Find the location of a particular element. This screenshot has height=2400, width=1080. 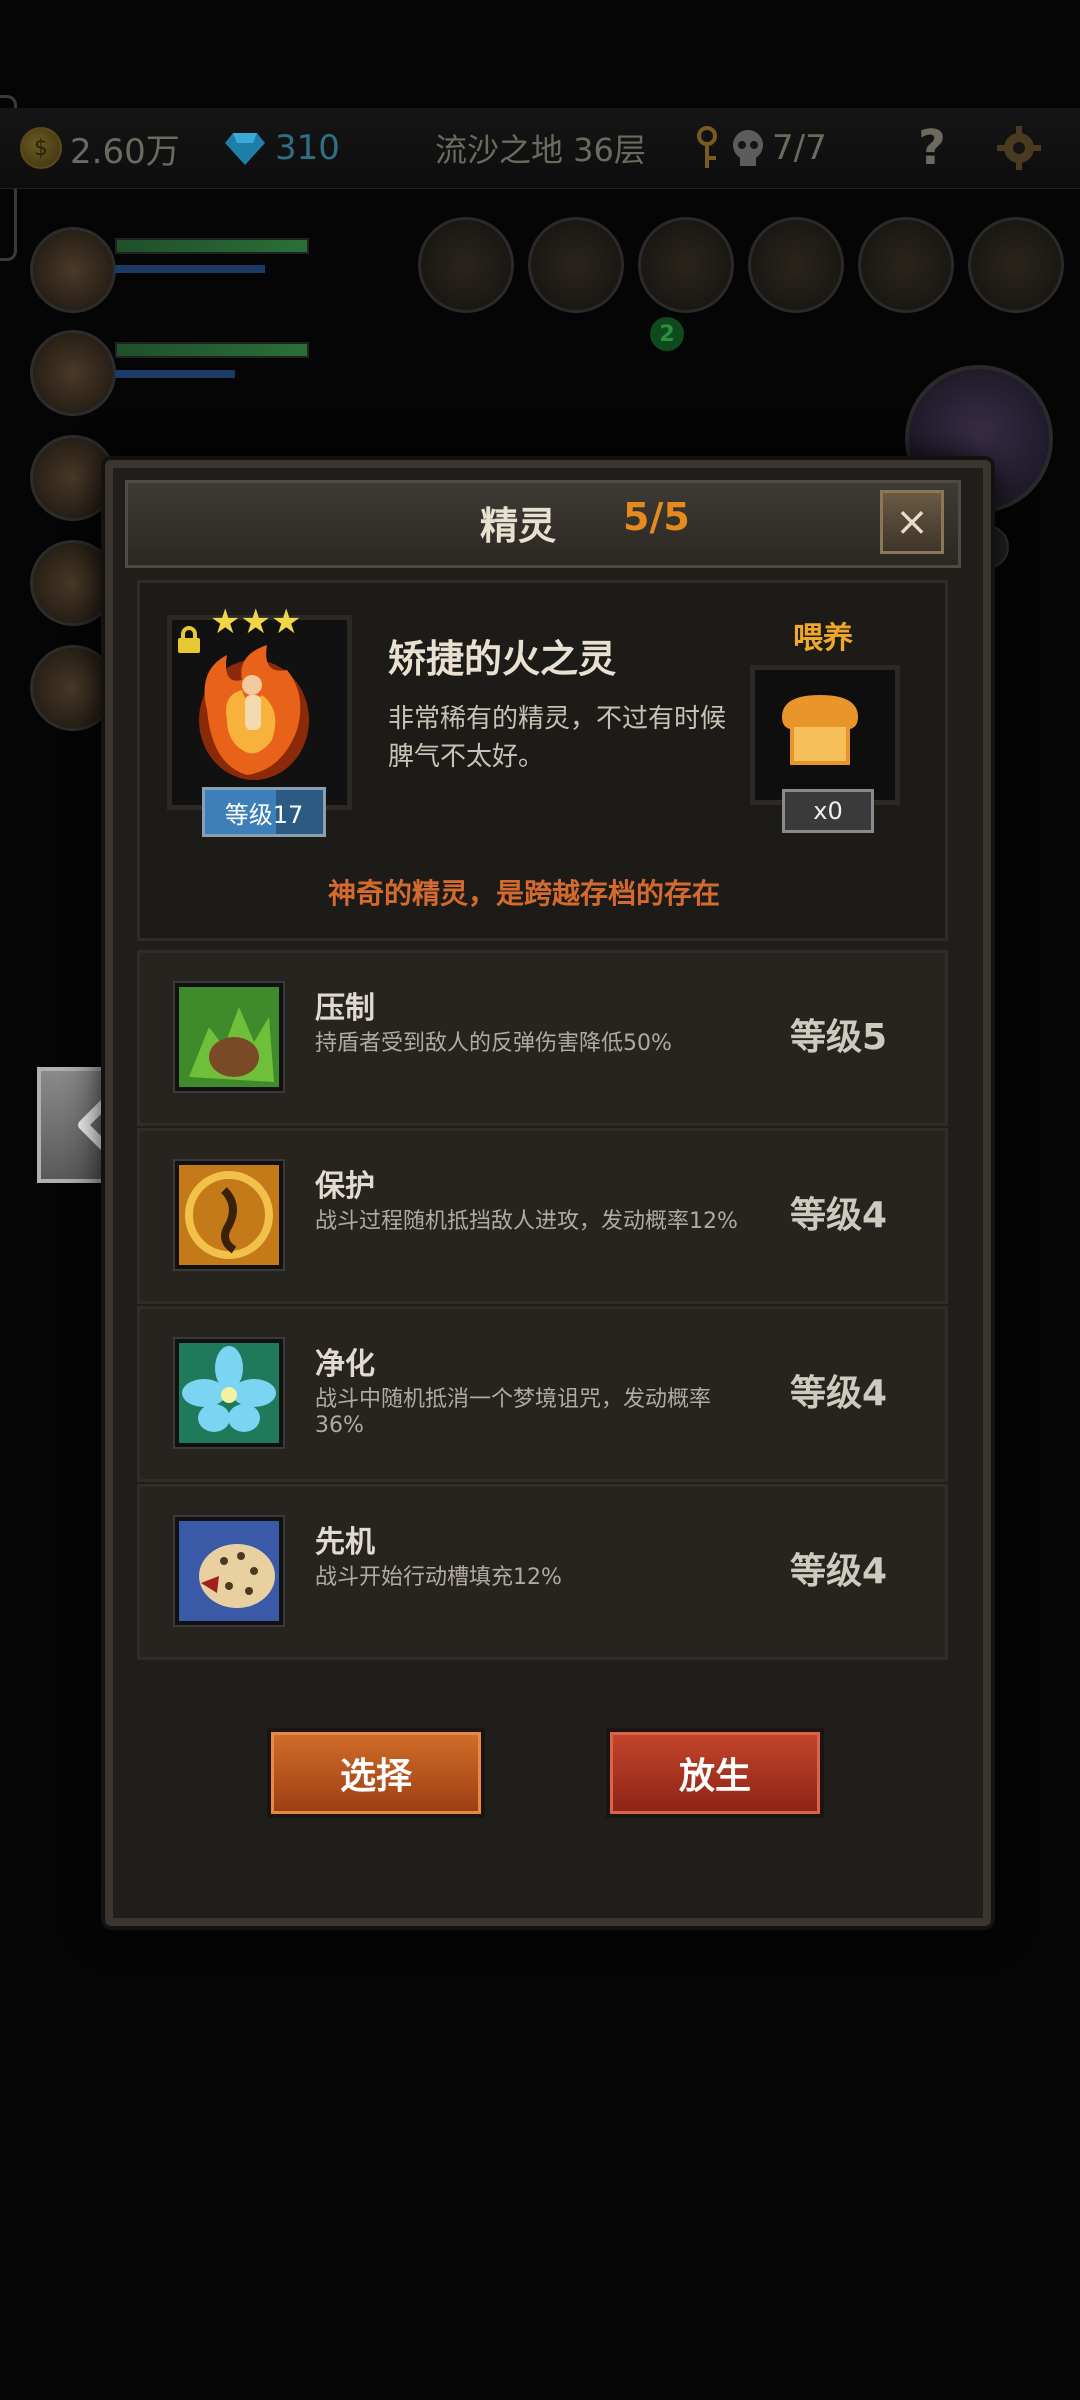

skull-counter: 7/7 is located at coordinates (759, 148).